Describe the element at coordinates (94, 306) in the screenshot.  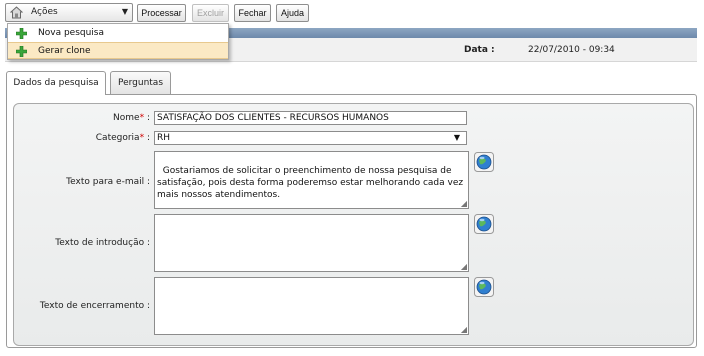
I see `encerramento-label: Texto de encerramento :` at that location.